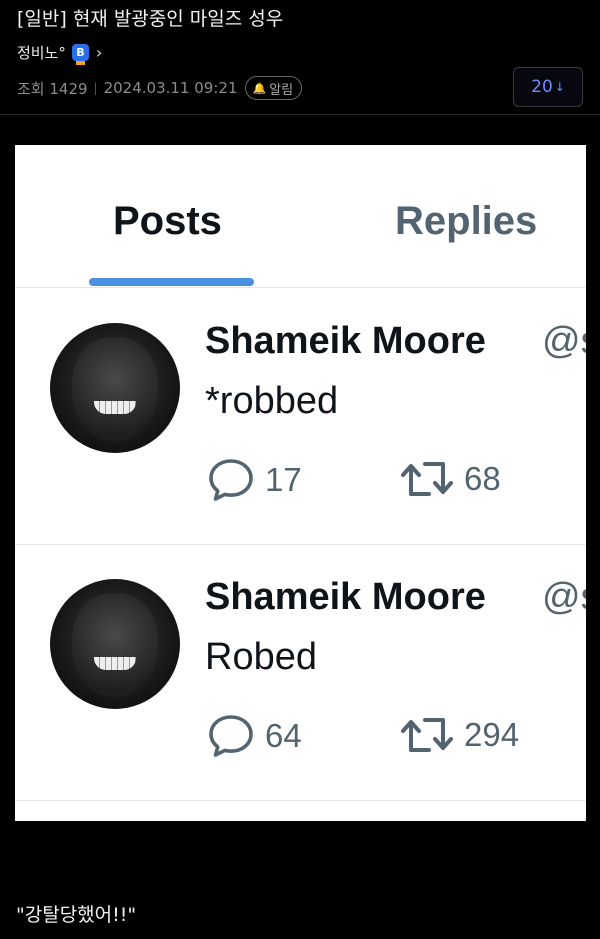  I want to click on view-count: 조회 1429, so click(52, 88).